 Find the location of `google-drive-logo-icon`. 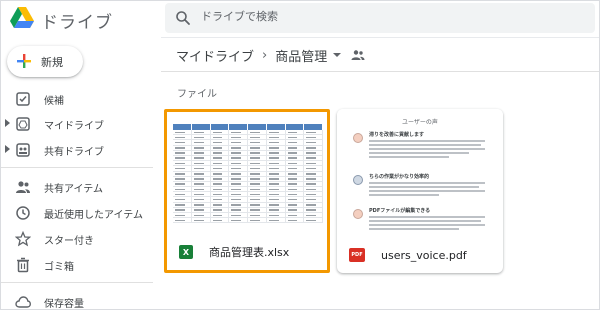

google-drive-logo-icon is located at coordinates (22, 18).